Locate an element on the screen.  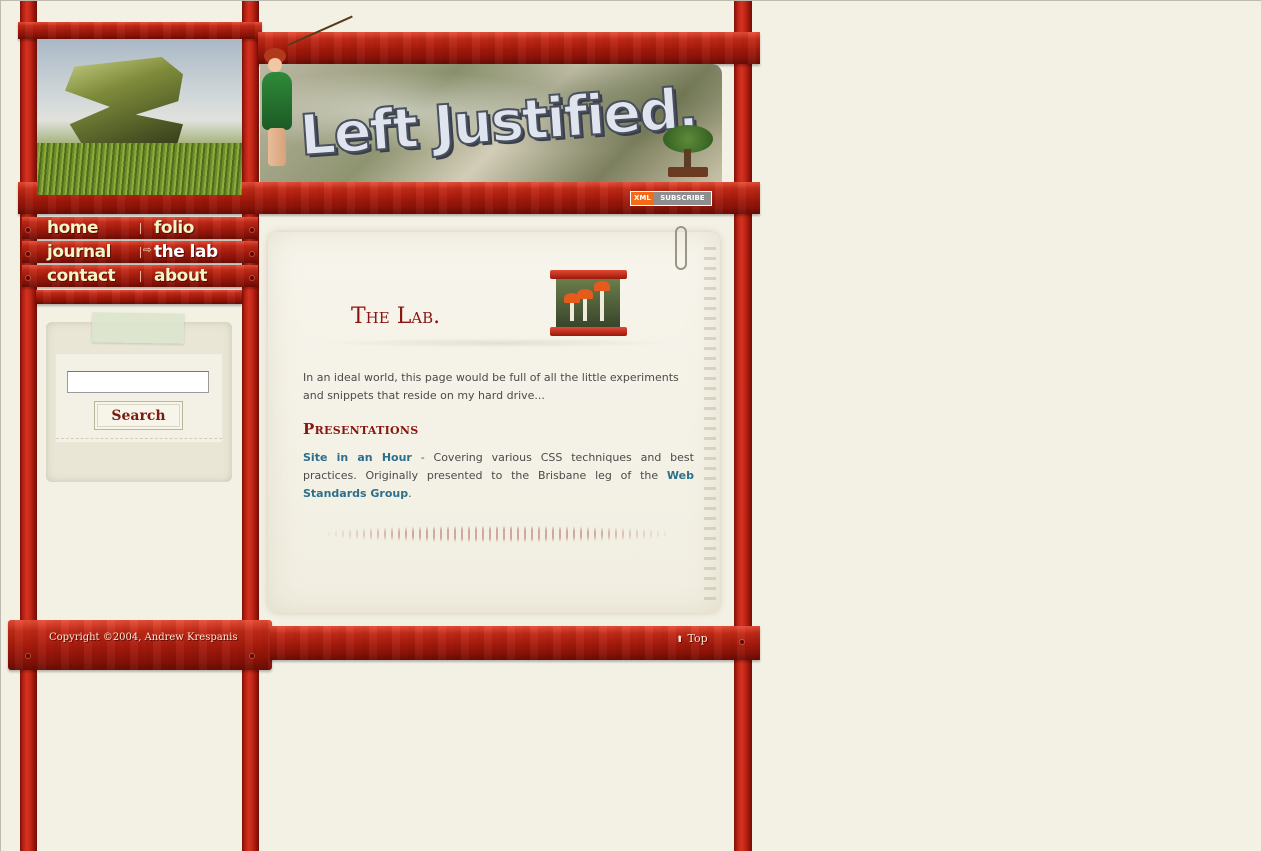
nav-row-2: journal ⇨ the lab is located at coordinates (140, 252).